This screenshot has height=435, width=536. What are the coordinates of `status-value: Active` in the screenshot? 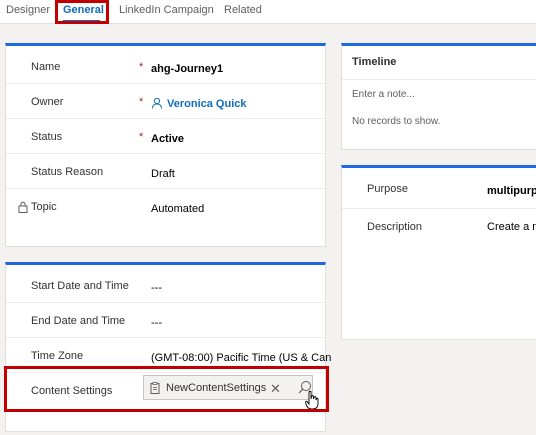 It's located at (167, 139).